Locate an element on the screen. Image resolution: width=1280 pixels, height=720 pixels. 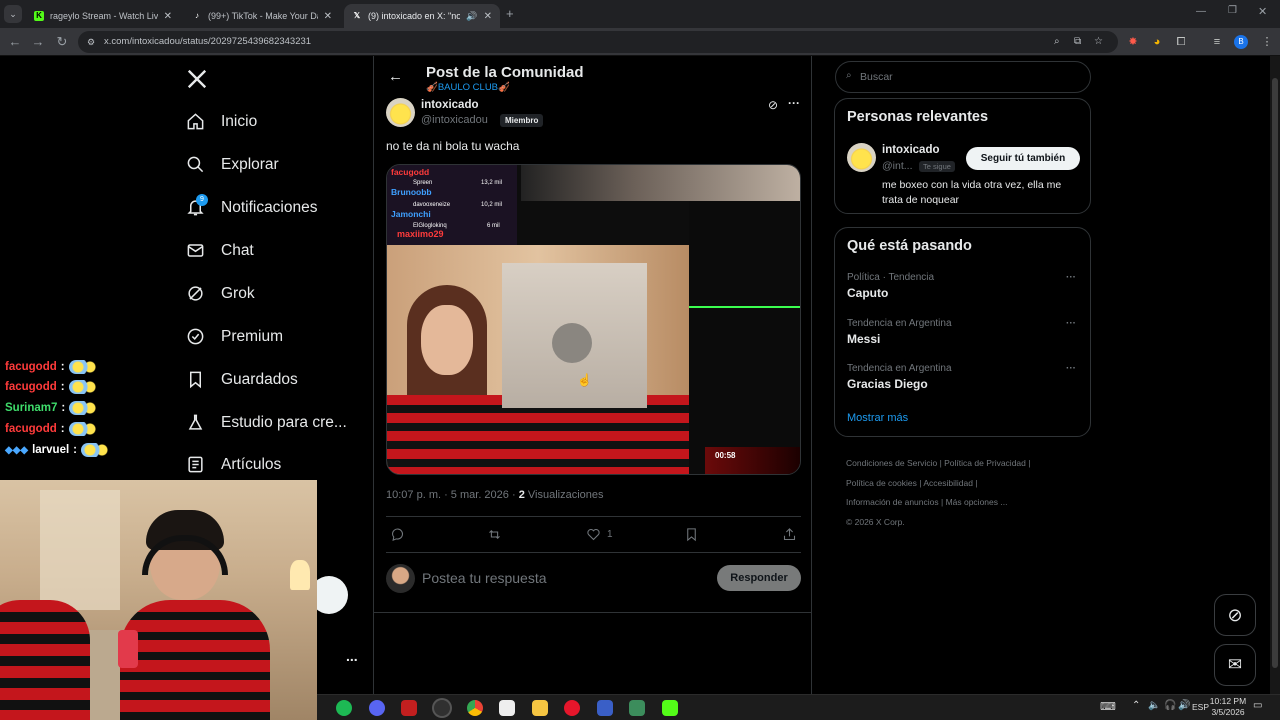
scrollbar-thumb is located at coordinates (1275, 373).